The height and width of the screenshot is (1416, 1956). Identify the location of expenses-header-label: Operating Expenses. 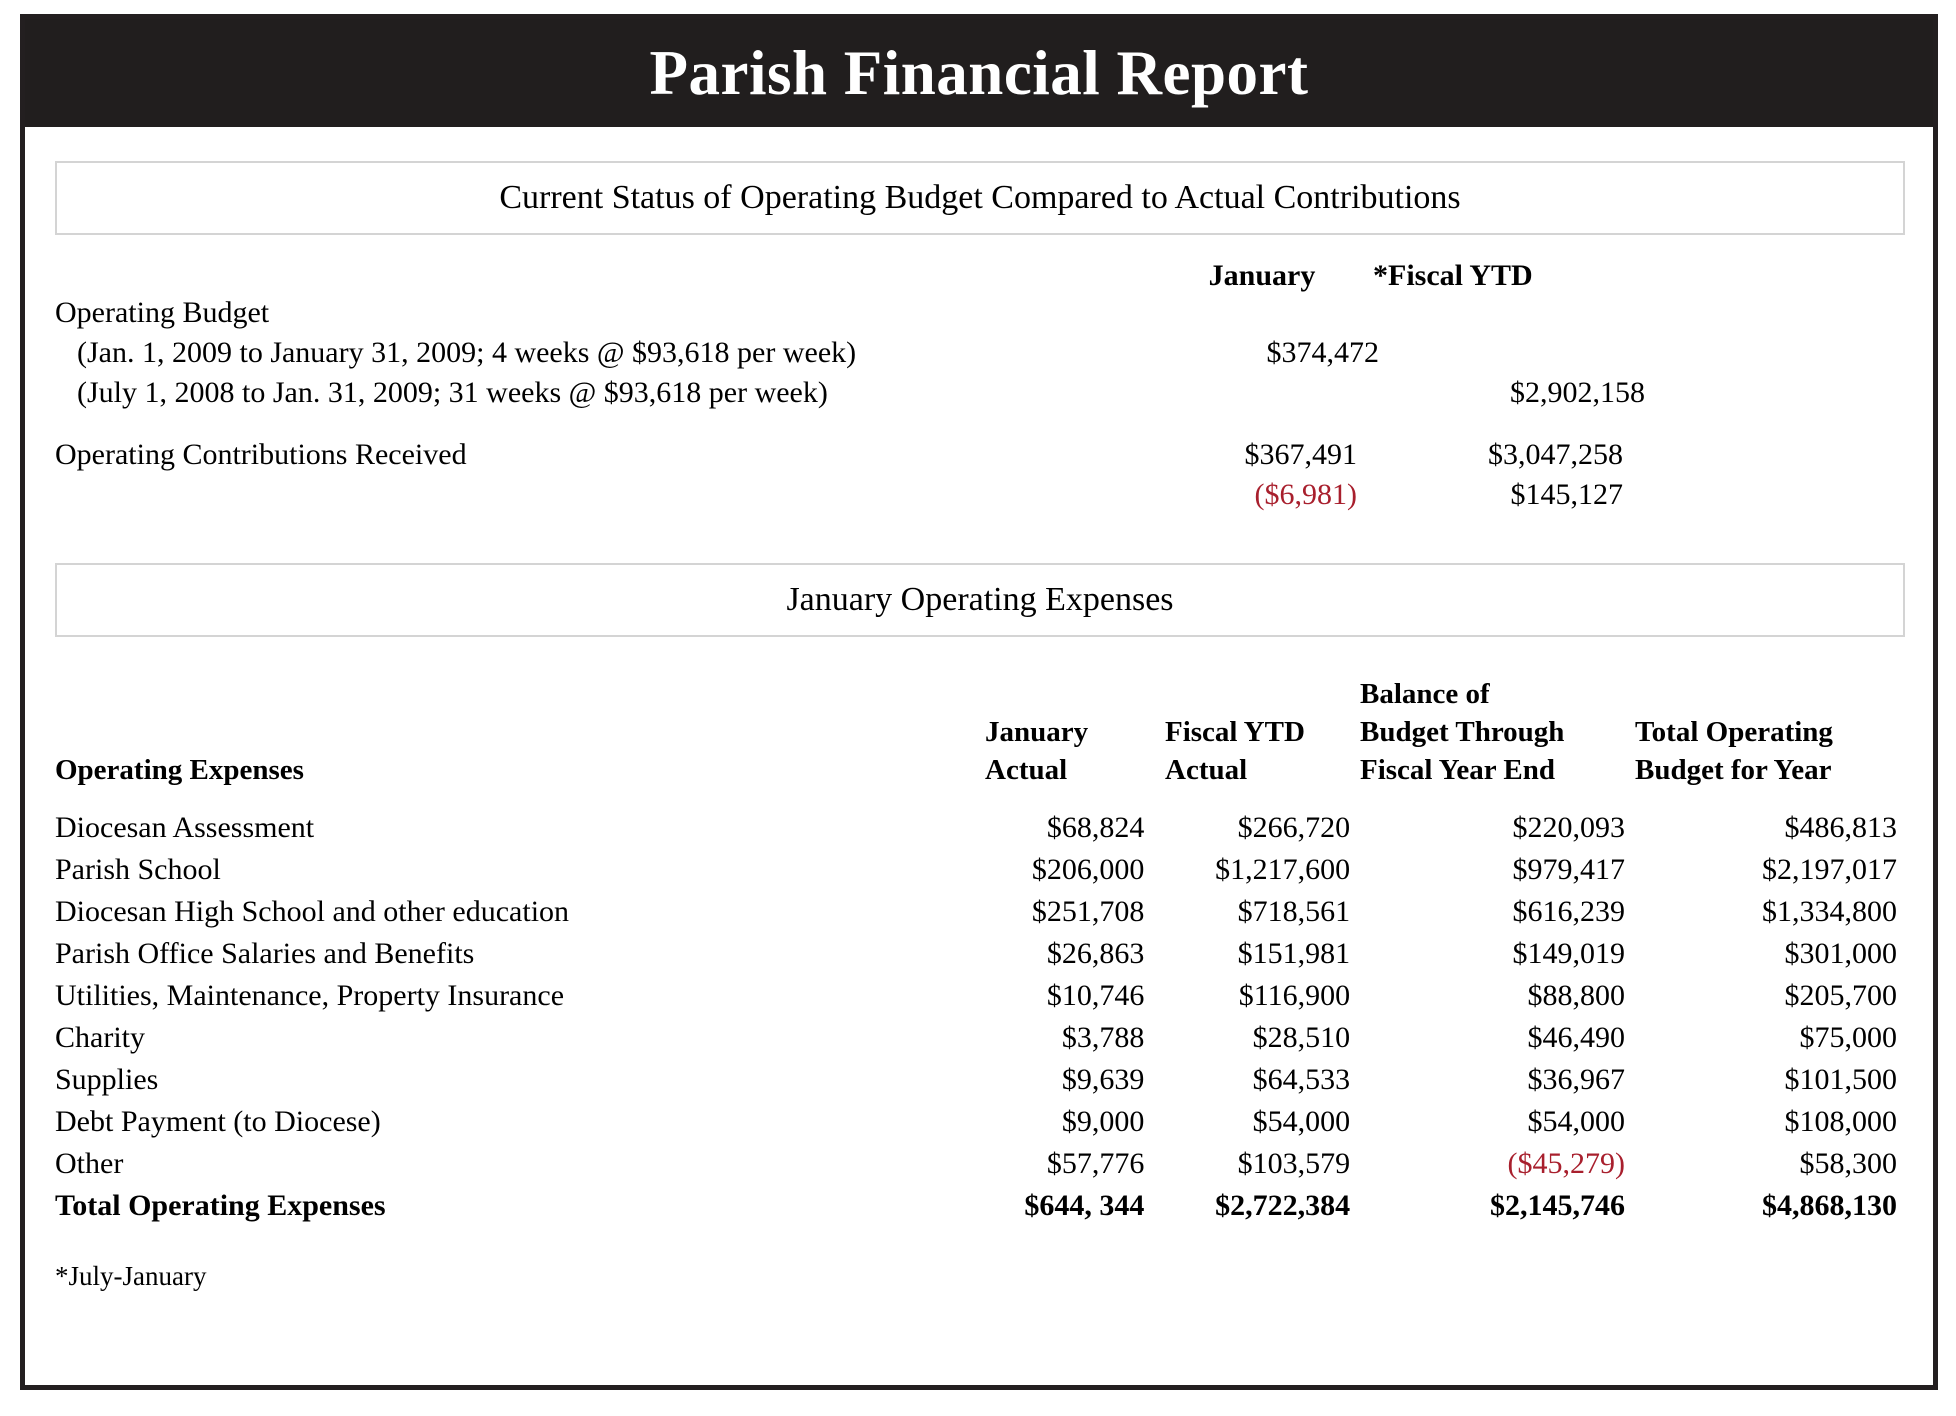
(179, 770).